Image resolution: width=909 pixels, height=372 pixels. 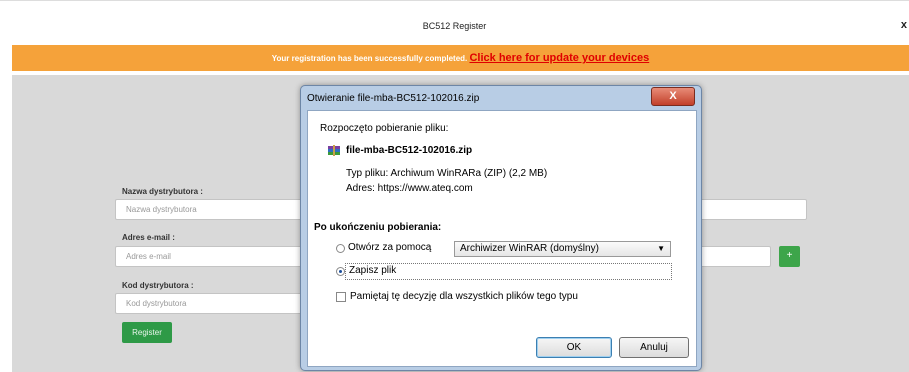 I want to click on chevron-down-icon: ▼, so click(x=661, y=248).